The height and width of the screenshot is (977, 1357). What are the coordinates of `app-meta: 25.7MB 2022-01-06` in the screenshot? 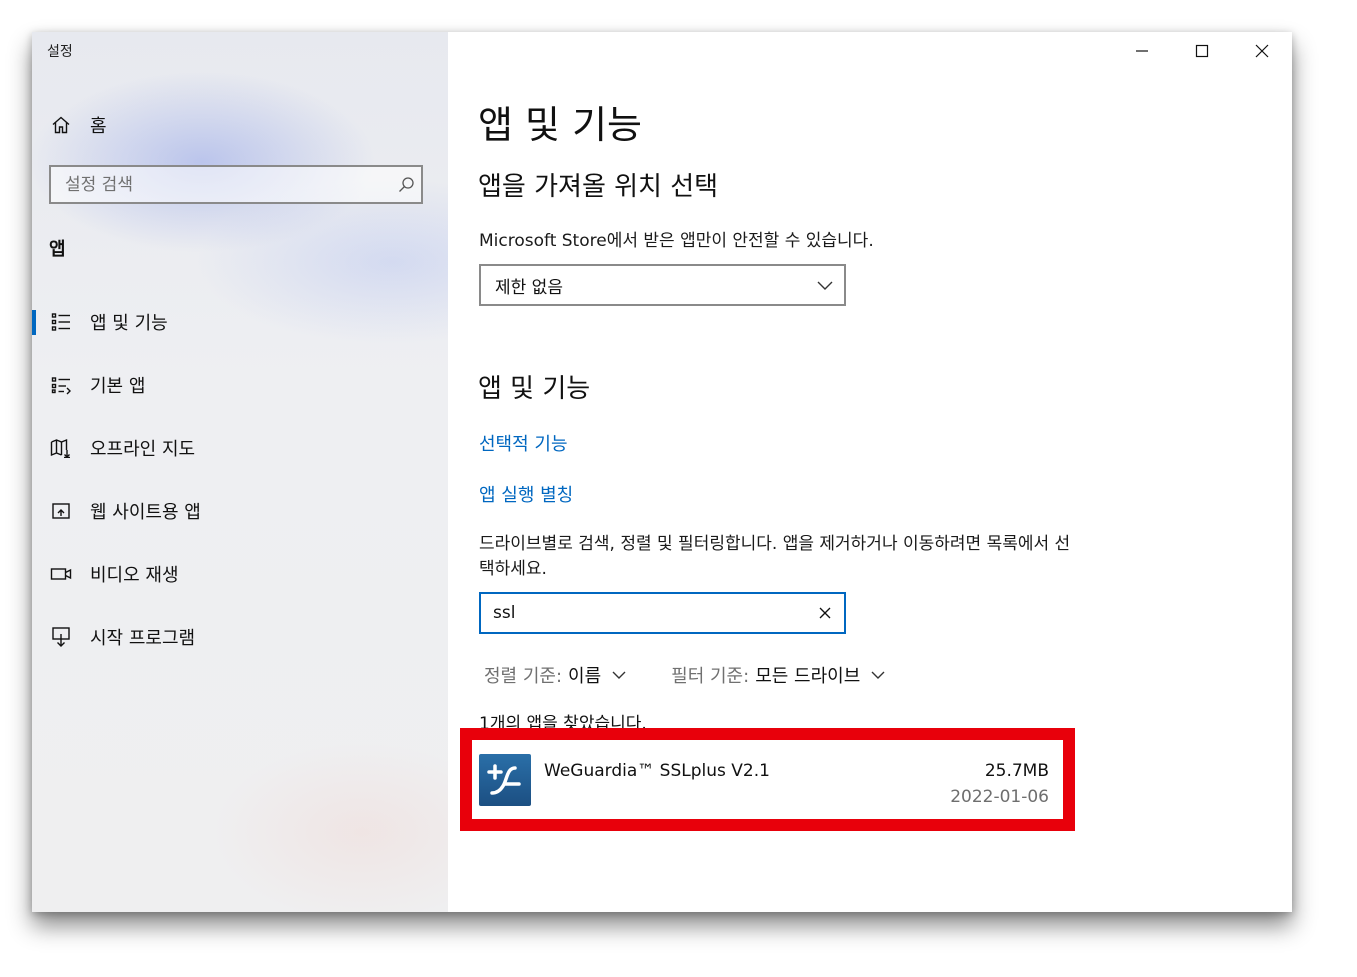 It's located at (999, 784).